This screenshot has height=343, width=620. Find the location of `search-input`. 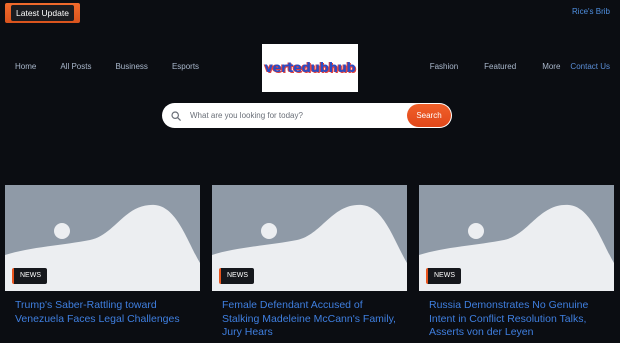

search-input is located at coordinates (298, 115).